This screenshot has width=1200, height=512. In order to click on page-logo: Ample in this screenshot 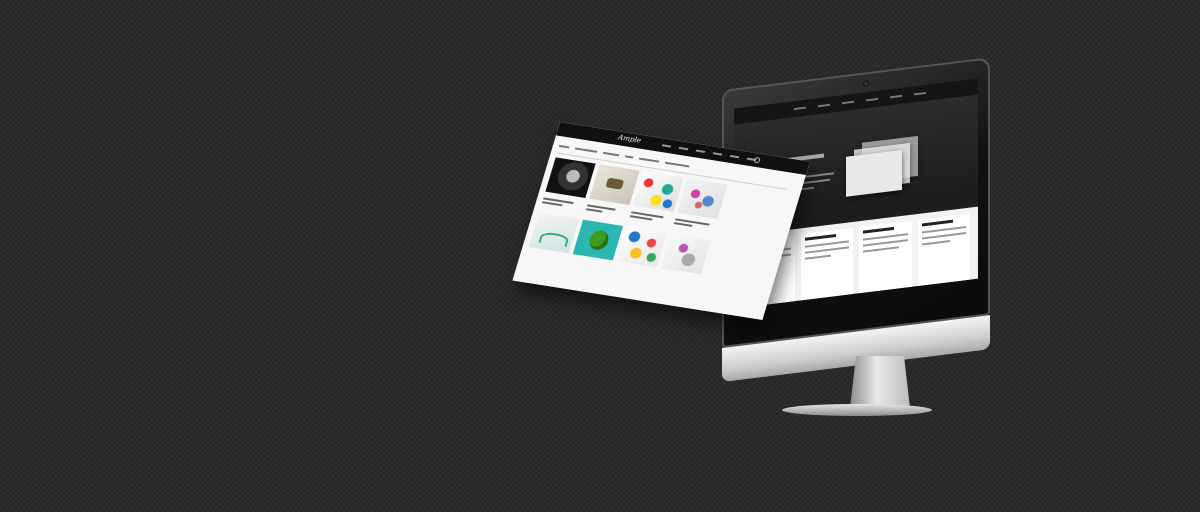, I will do `click(629, 139)`.